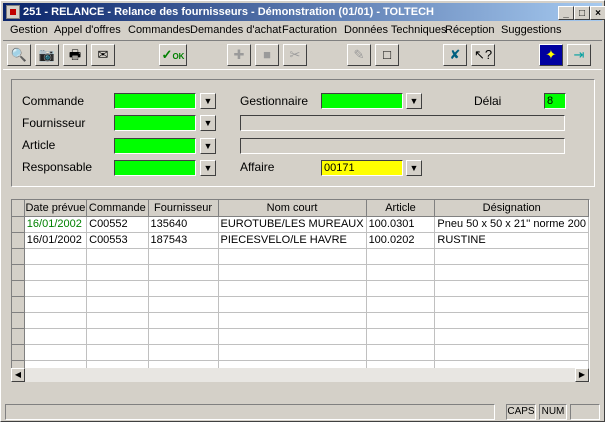 Image resolution: width=605 pixels, height=422 pixels. Describe the element at coordinates (239, 55) in the screenshot. I see `add-icon: ✚` at that location.